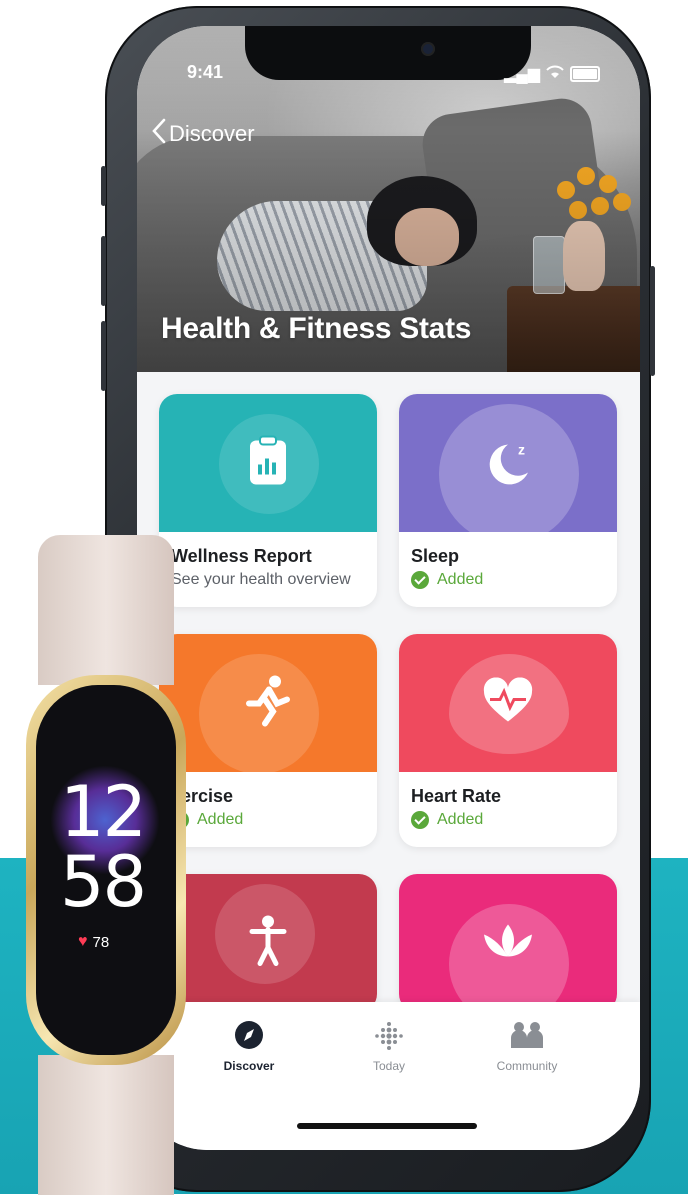 The width and height of the screenshot is (688, 1195). Describe the element at coordinates (249, 1037) in the screenshot. I see `compass-icon` at that location.